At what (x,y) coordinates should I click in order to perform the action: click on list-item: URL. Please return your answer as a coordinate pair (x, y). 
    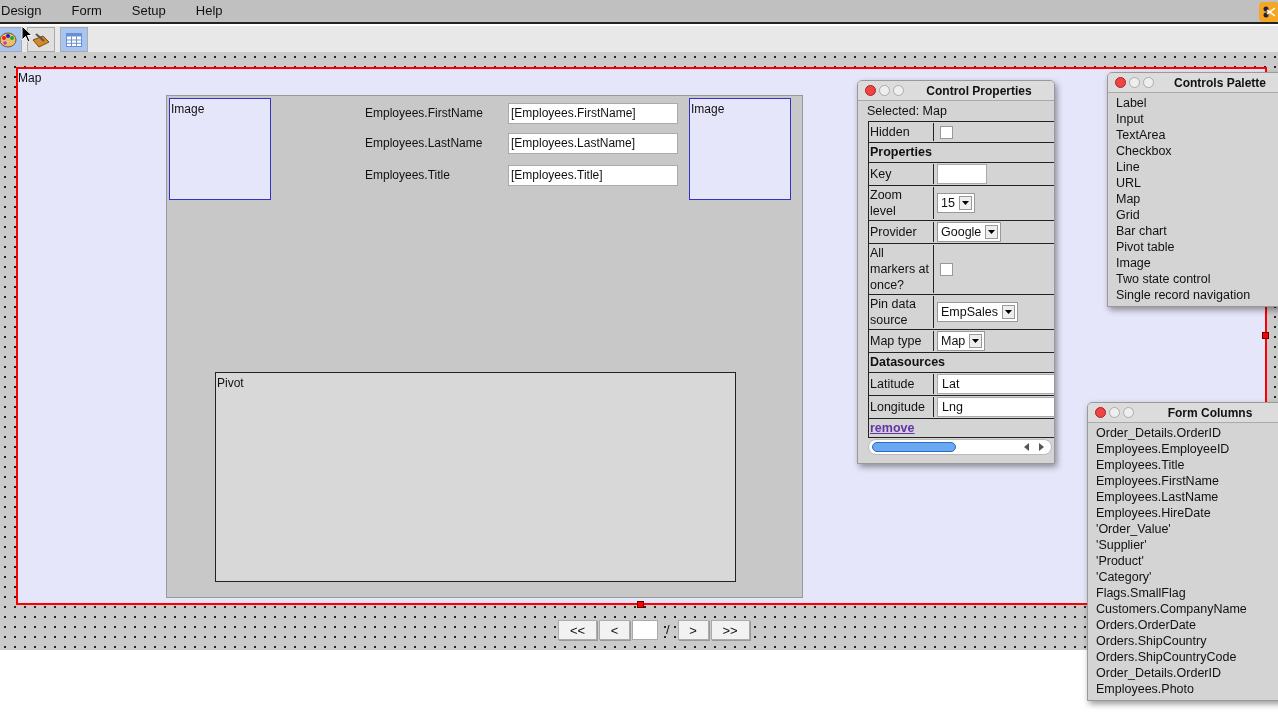
    Looking at the image, I should click on (1197, 183).